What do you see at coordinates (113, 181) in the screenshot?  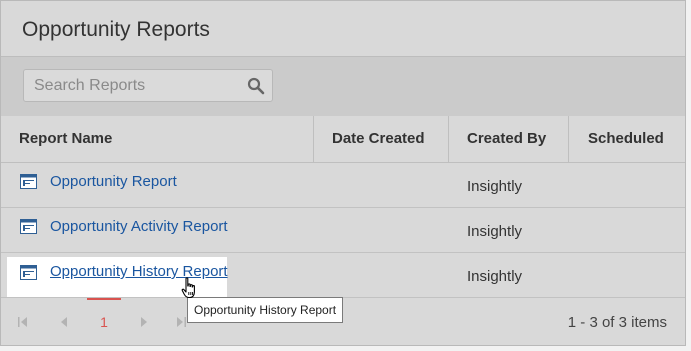 I see `report-link: Opportunity Report` at bounding box center [113, 181].